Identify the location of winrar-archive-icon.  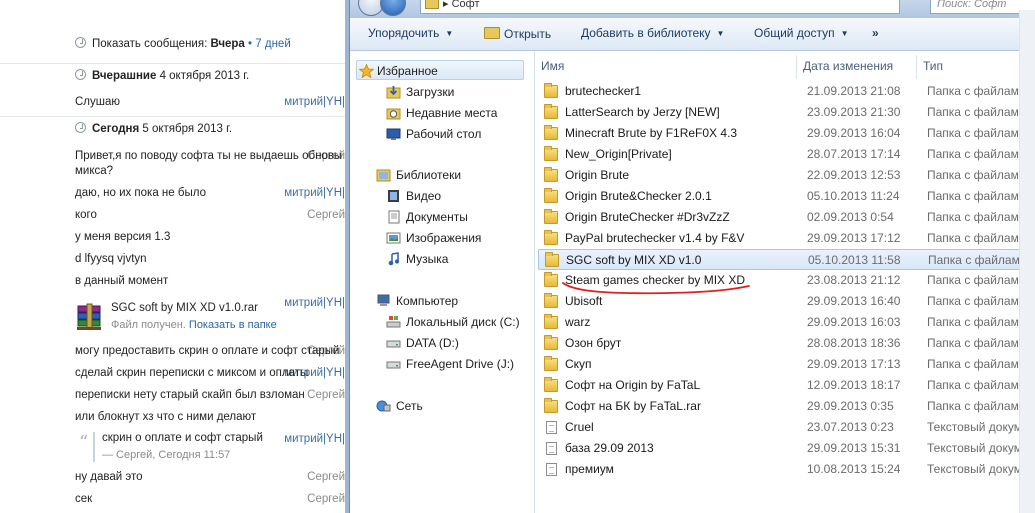
(90, 317).